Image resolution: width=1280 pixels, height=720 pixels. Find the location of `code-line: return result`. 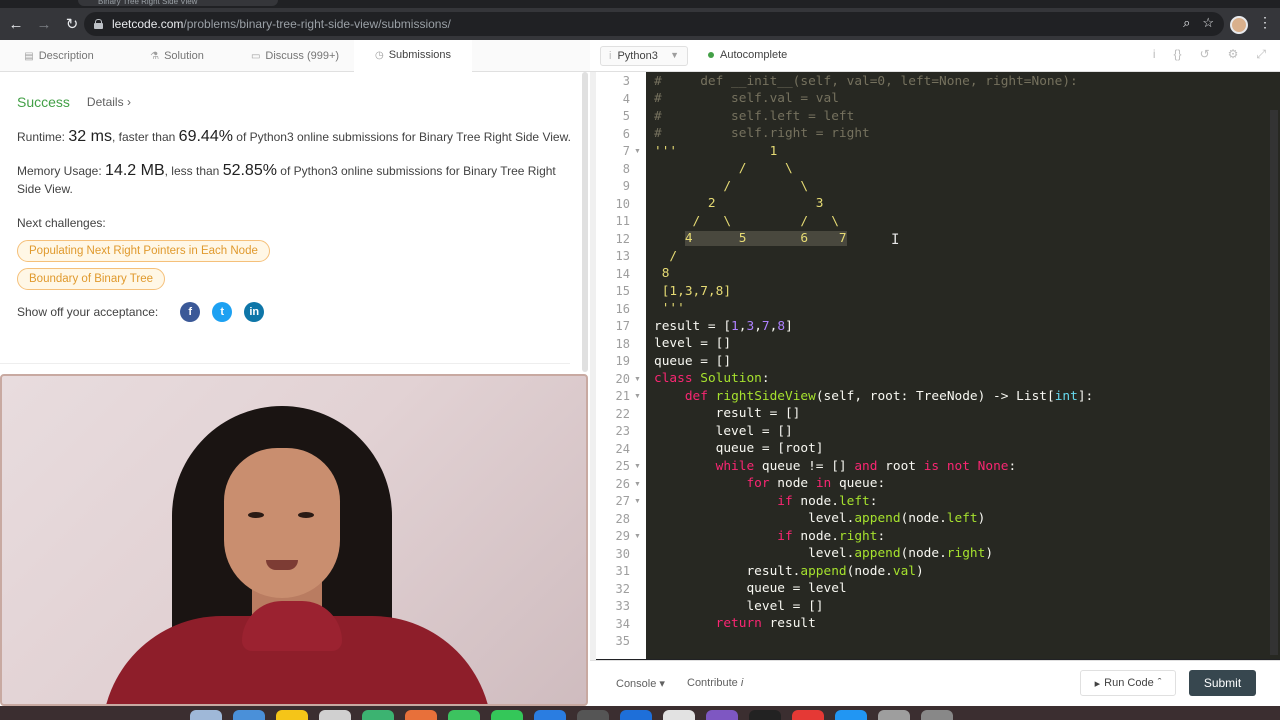

code-line: return result is located at coordinates (735, 624).